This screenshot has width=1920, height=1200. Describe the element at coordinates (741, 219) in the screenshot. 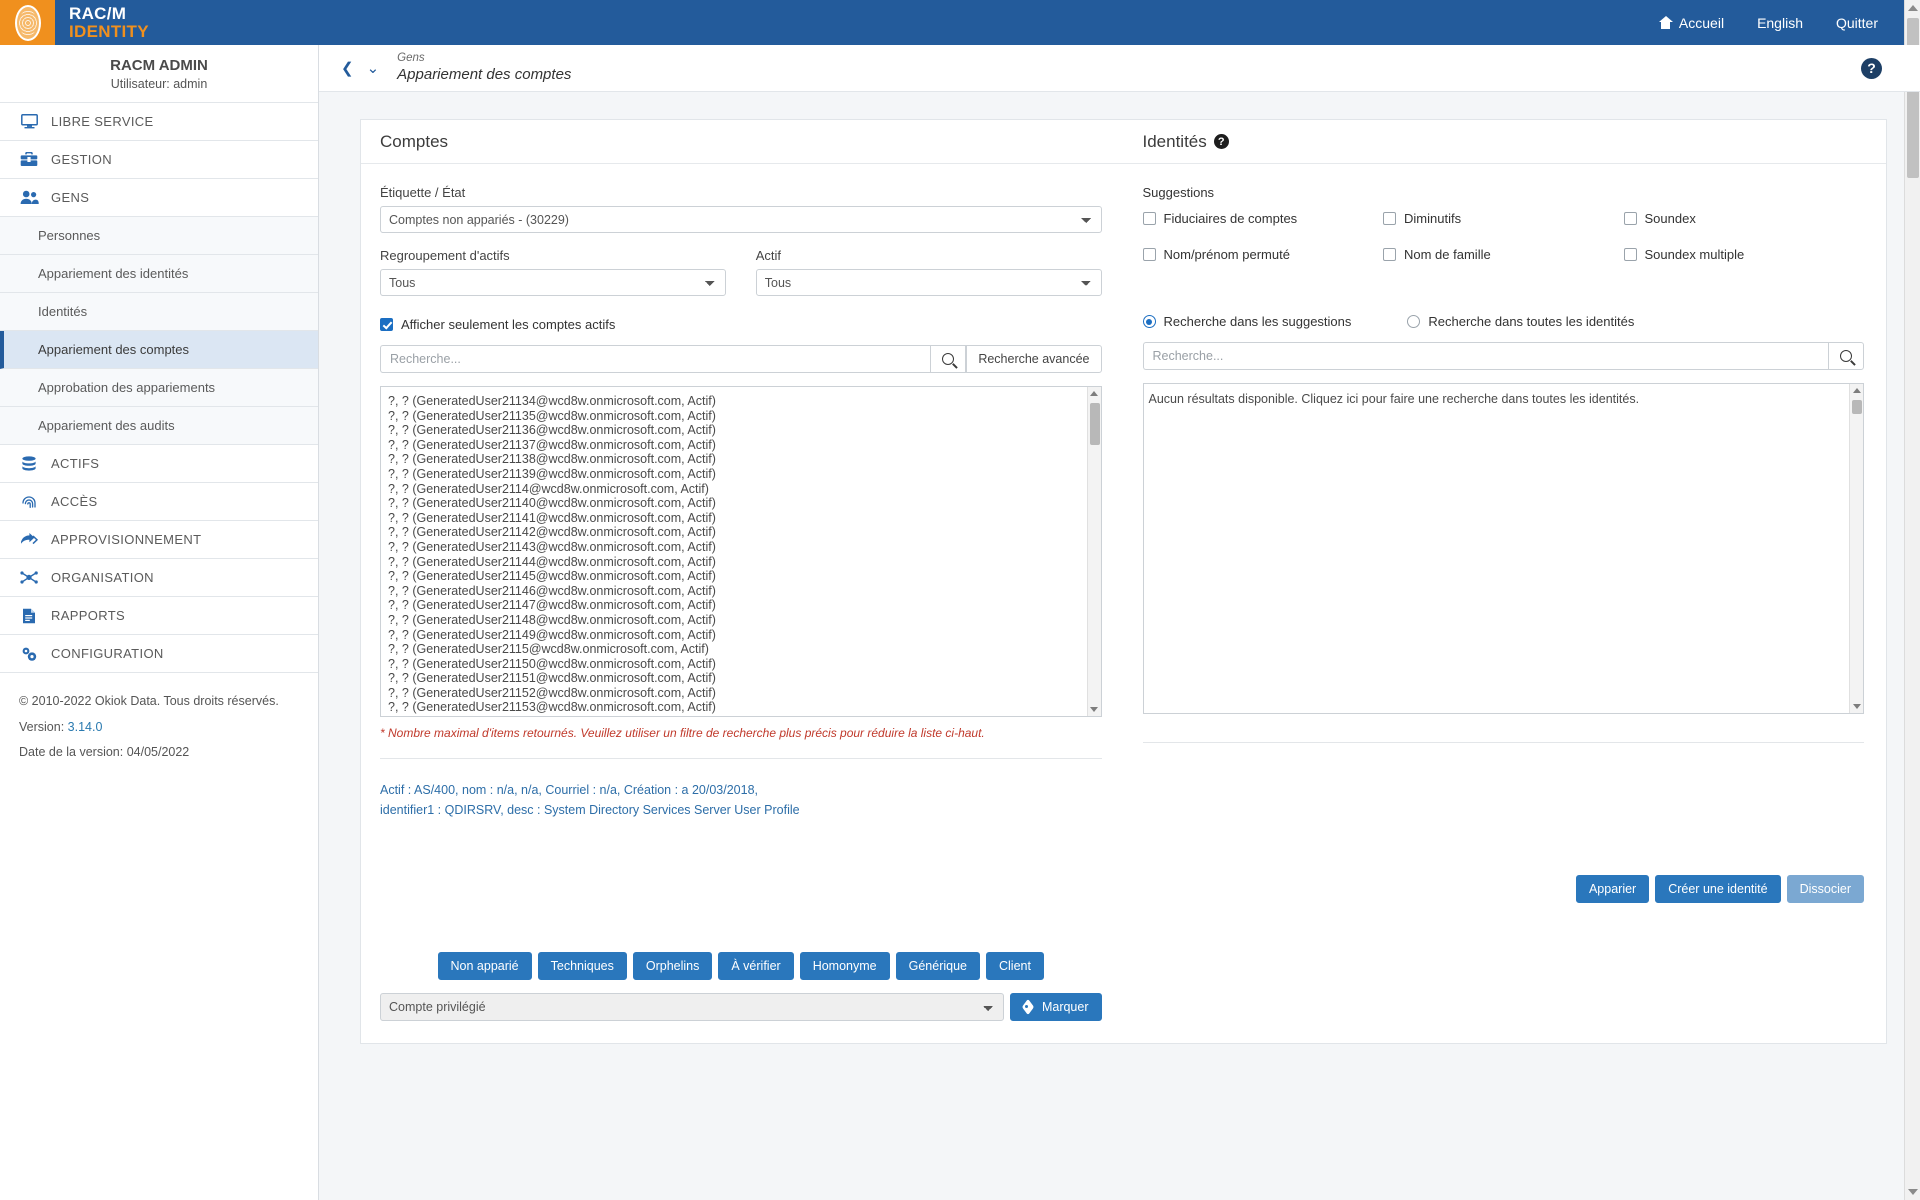

I see `etiquette-etat-select: Comptes non appariés - (30229)` at that location.